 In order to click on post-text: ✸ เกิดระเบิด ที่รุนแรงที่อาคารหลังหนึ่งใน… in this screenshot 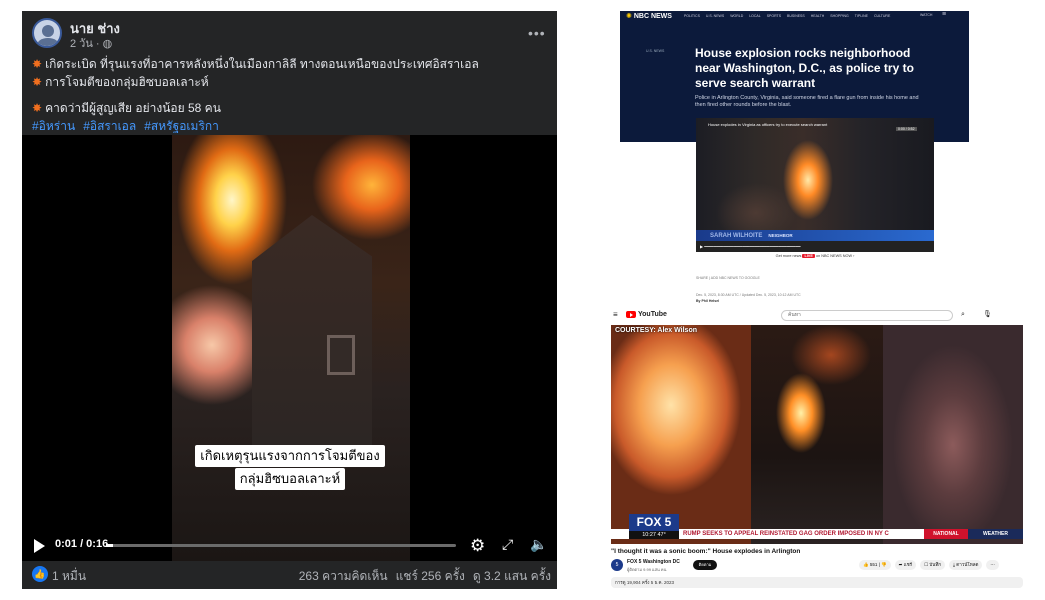, I will do `click(289, 95)`.